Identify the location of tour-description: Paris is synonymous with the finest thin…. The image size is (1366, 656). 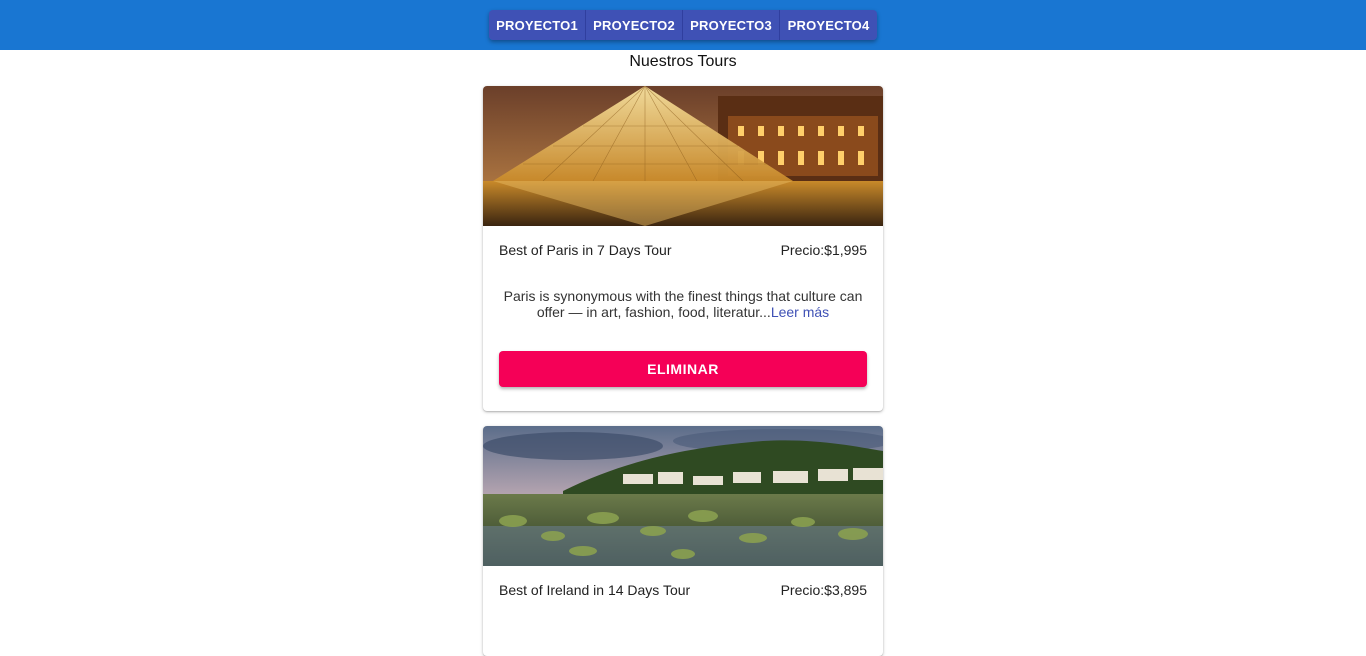
(683, 304).